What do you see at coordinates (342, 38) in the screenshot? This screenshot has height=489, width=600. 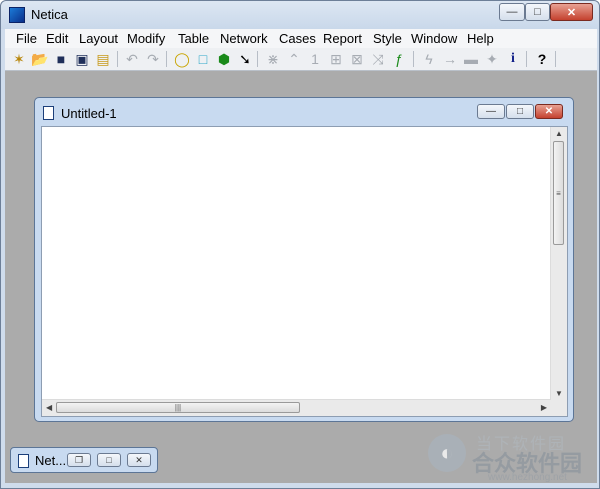 I see `menu-report: Report` at bounding box center [342, 38].